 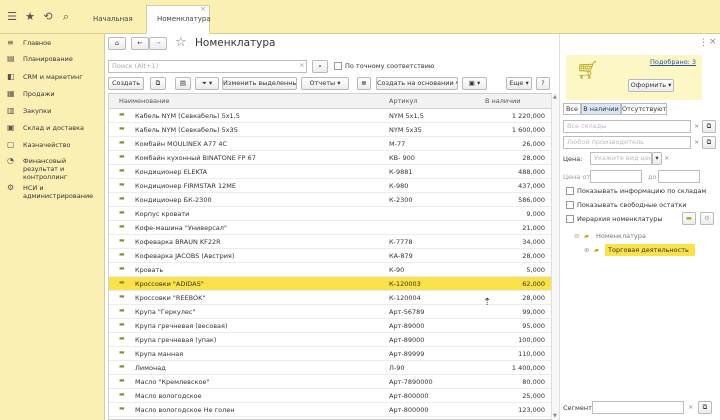 I want to click on forward-button: →, so click(x=158, y=43).